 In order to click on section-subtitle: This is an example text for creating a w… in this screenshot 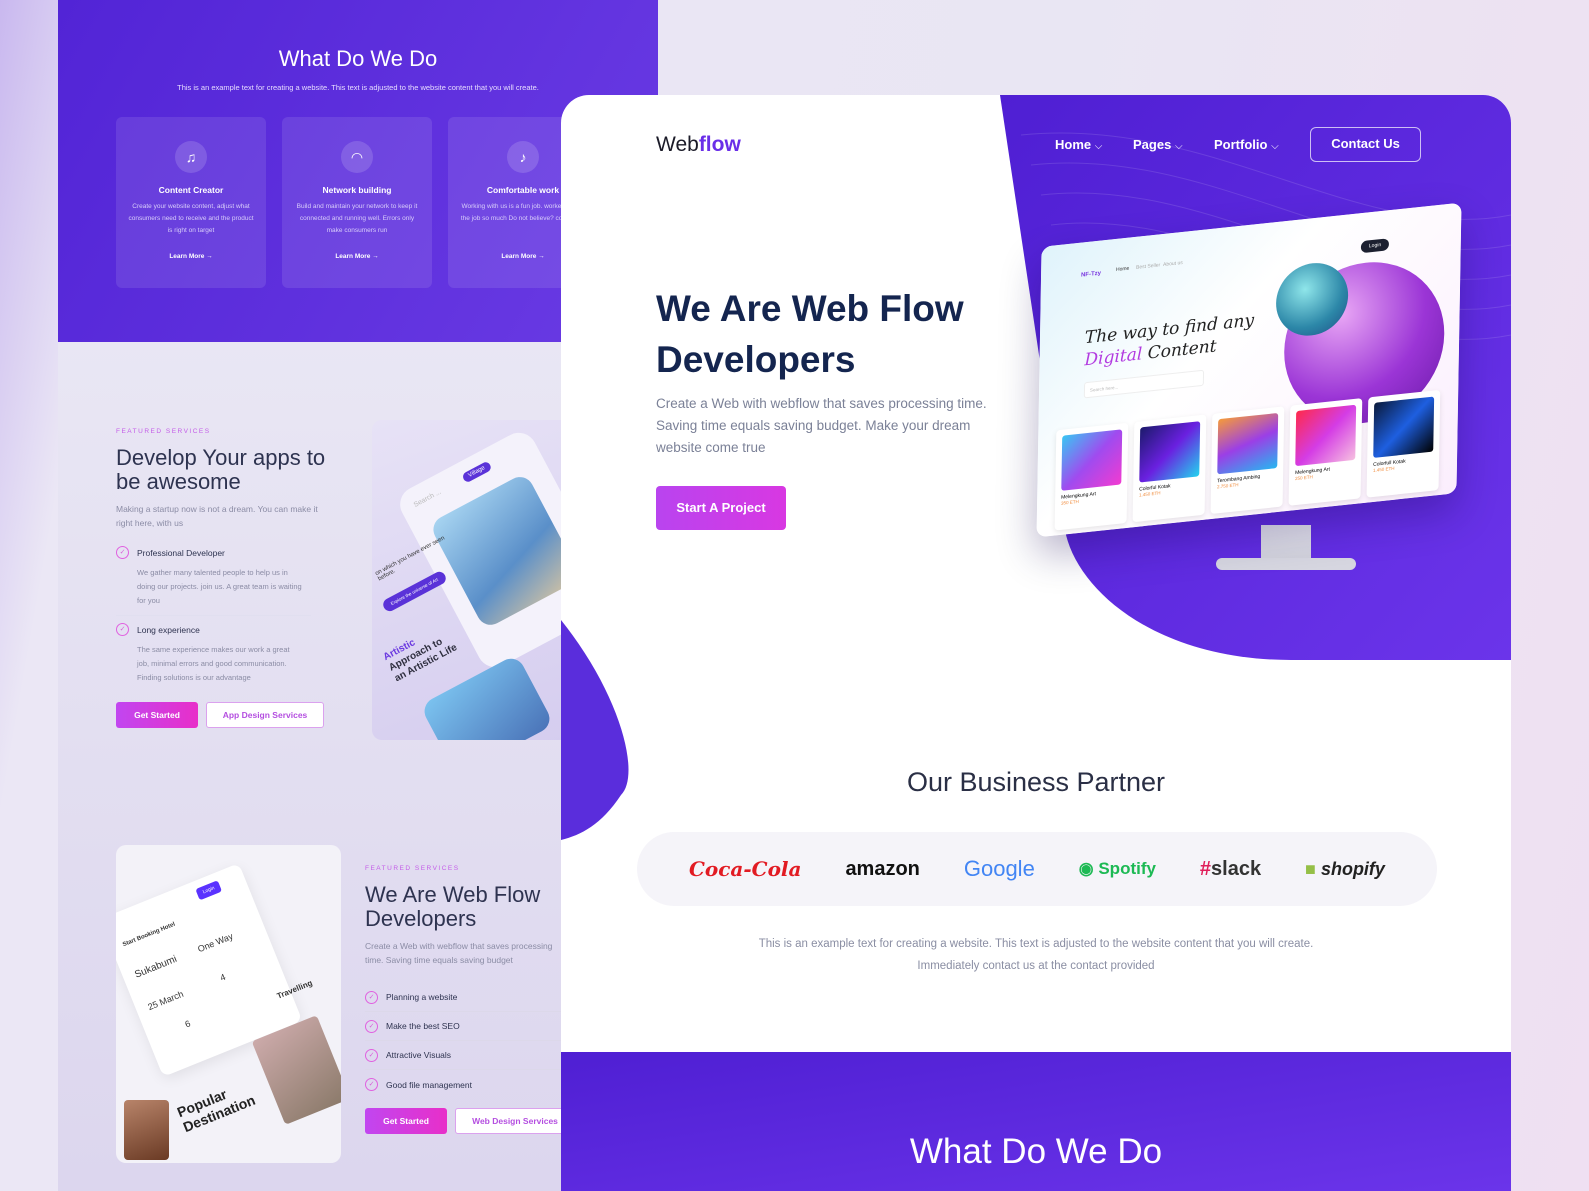, I will do `click(358, 87)`.